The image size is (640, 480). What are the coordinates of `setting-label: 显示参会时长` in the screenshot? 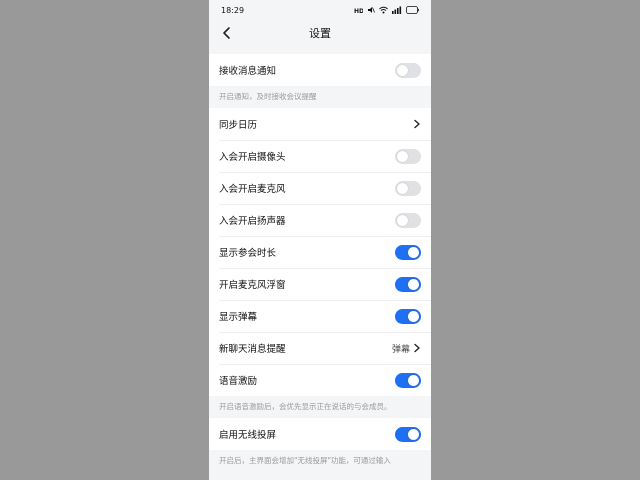 It's located at (248, 253).